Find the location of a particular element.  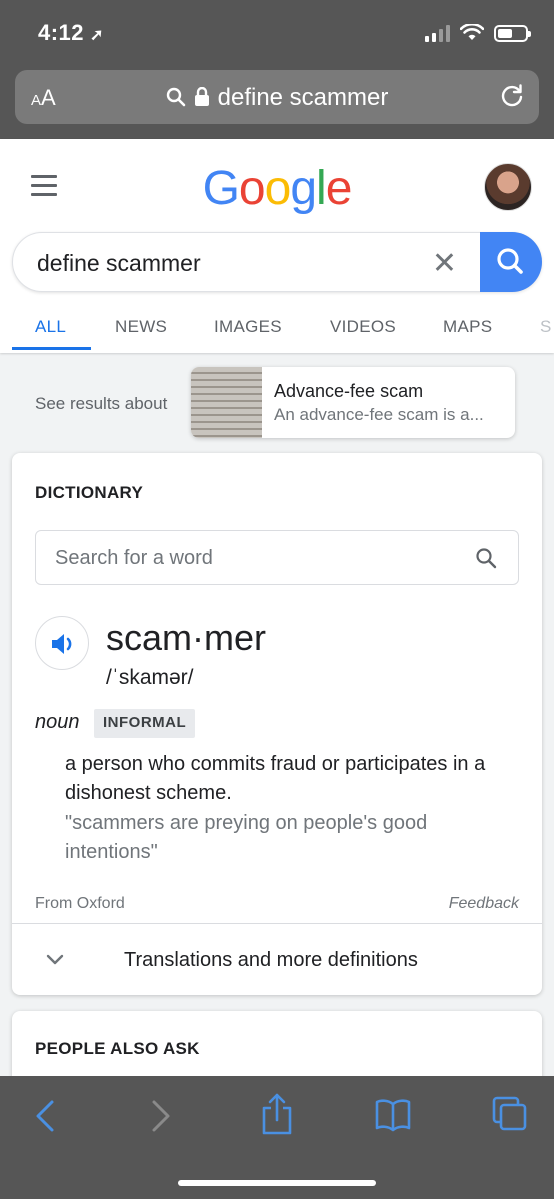

bookmarks-icon is located at coordinates (393, 1115).